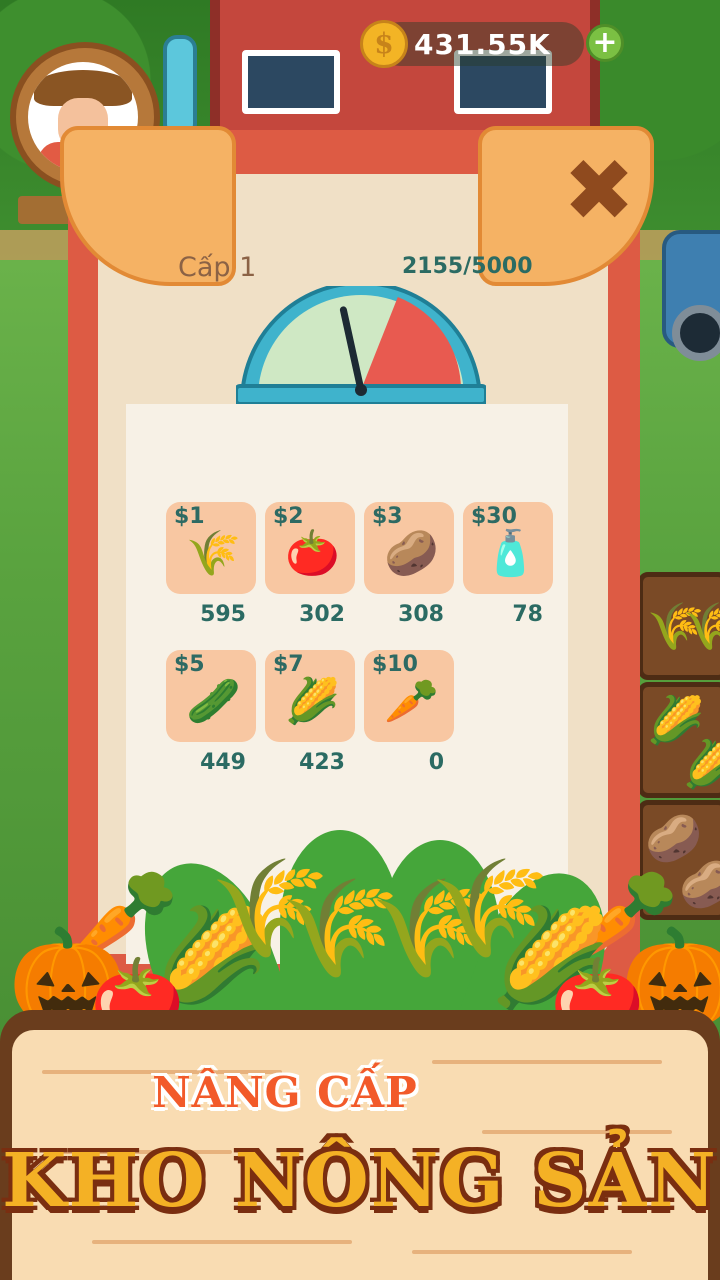  I want to click on crop-plot-wheat: 🌾 🌾, so click(679, 626).